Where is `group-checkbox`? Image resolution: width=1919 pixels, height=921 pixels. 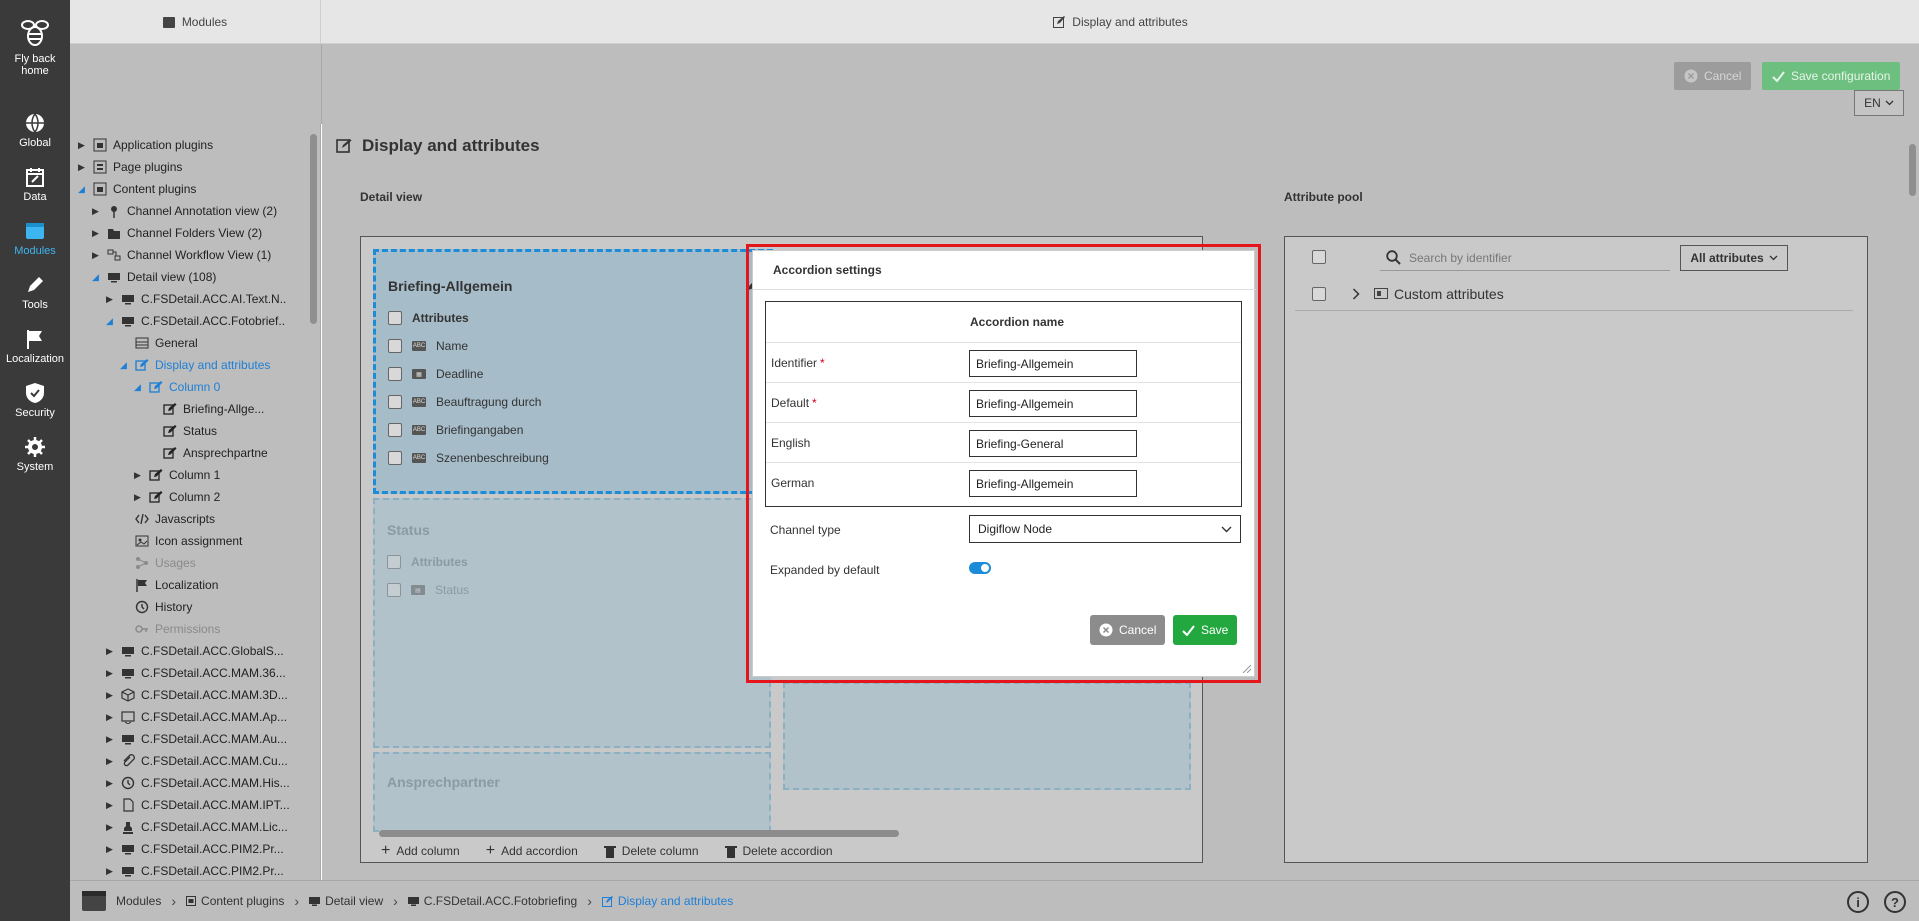
group-checkbox is located at coordinates (1319, 293).